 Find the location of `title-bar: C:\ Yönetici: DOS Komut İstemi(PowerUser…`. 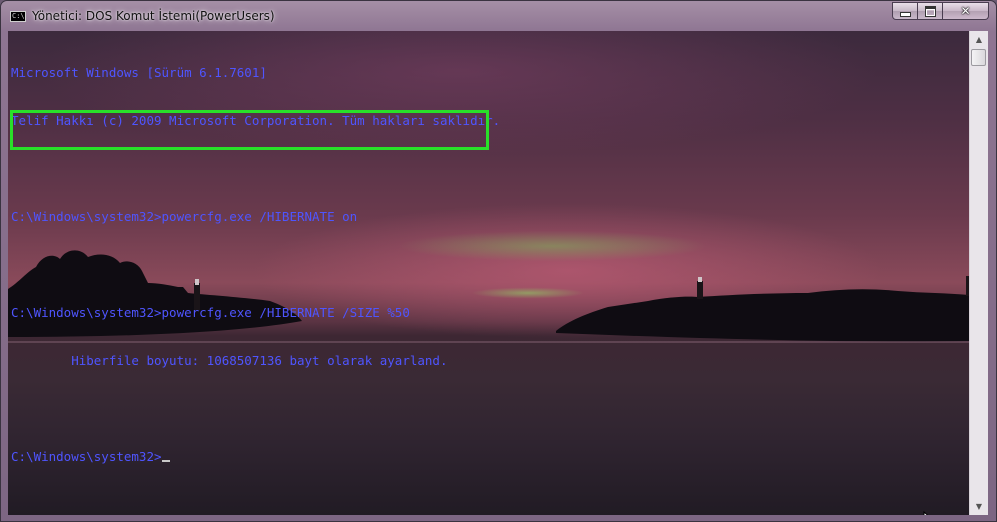

title-bar: C:\ Yönetici: DOS Komut İstemi(PowerUser… is located at coordinates (498, 16).